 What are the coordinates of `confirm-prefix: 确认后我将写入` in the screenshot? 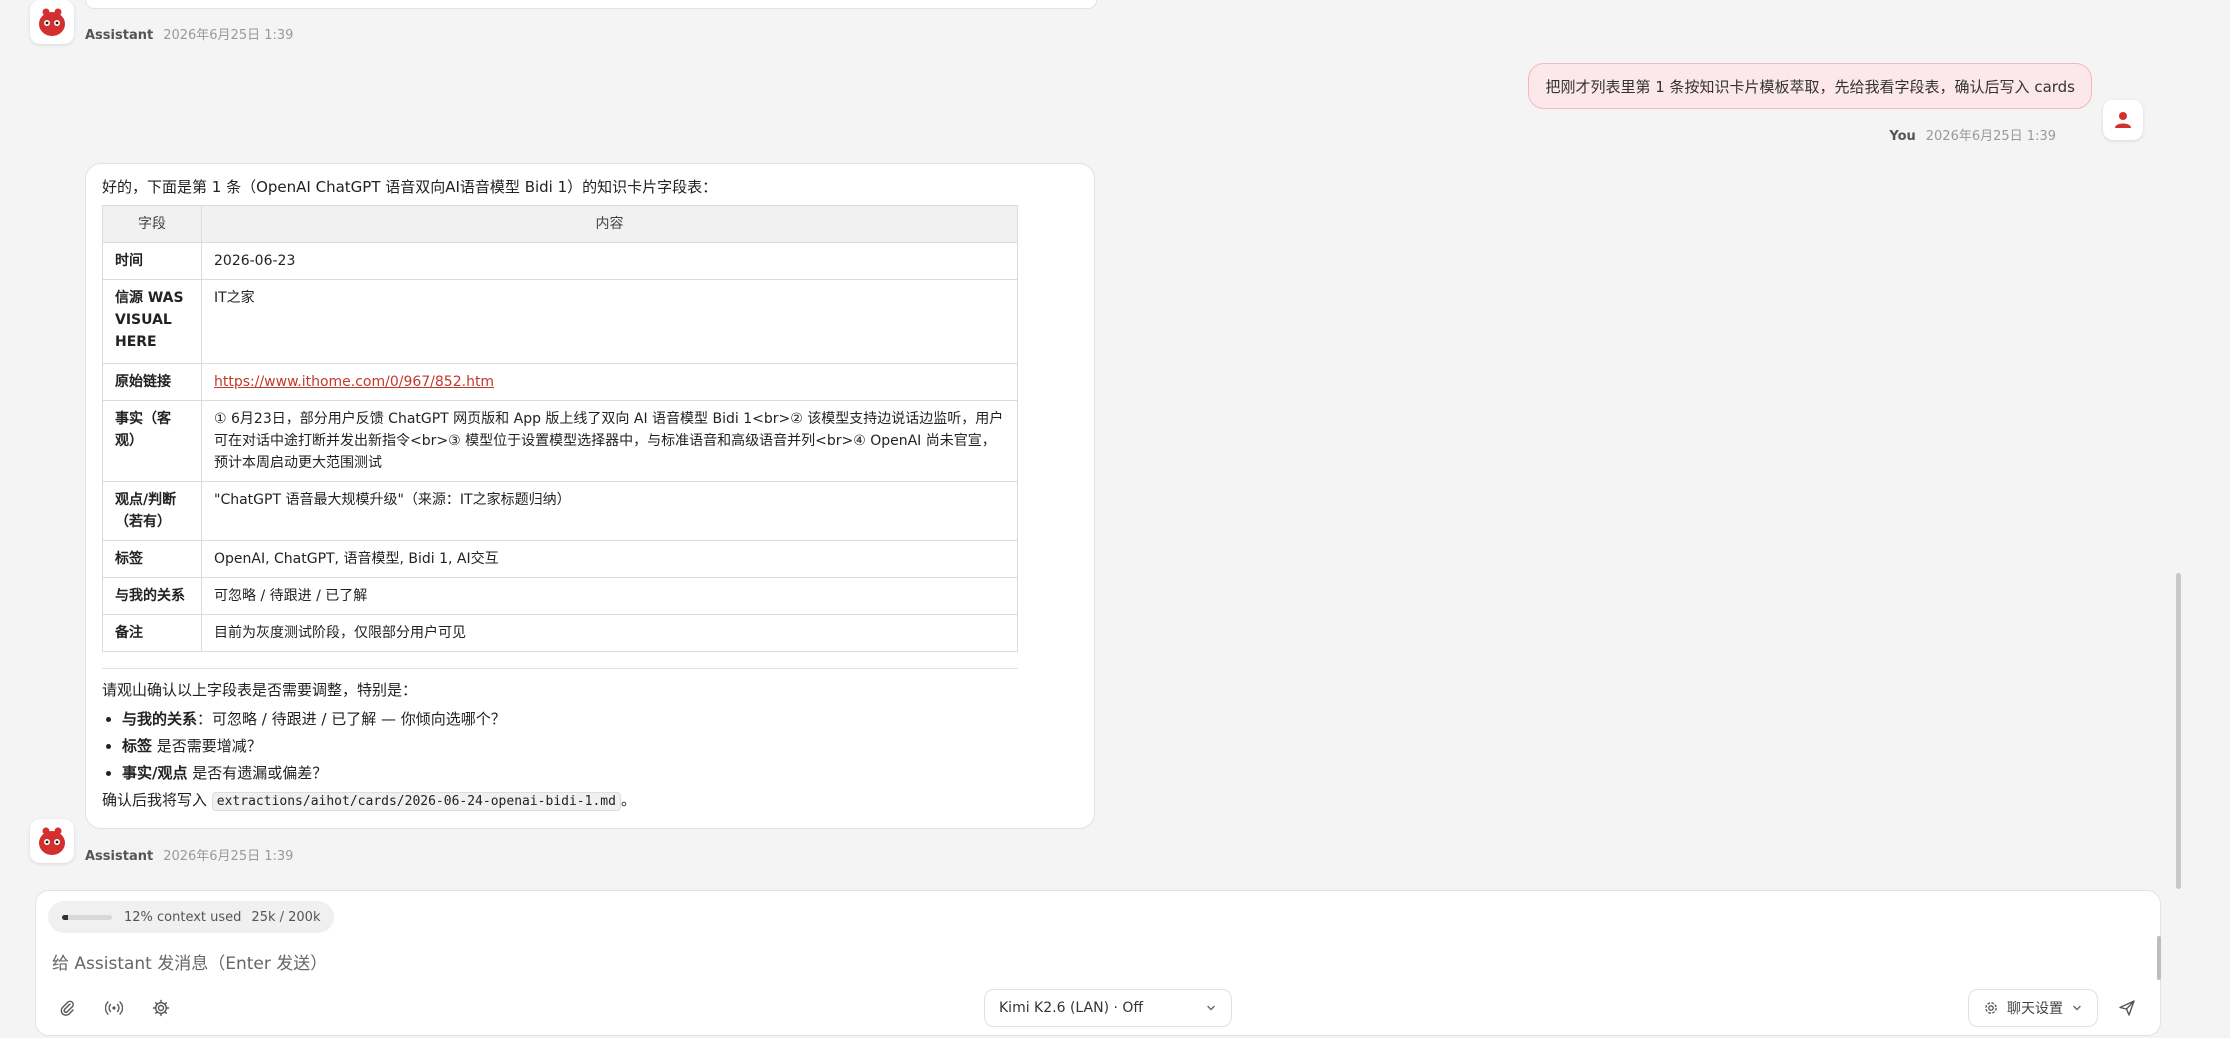 It's located at (157, 800).